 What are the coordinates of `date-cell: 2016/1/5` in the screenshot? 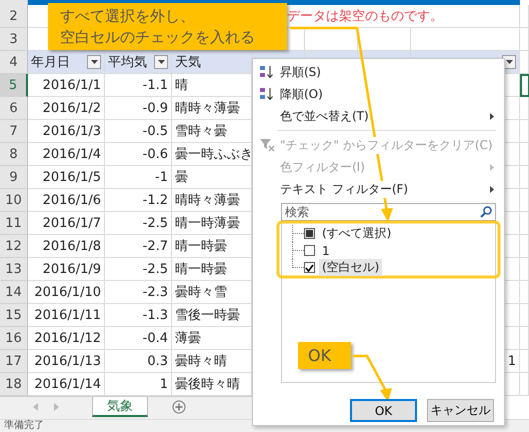 It's located at (66, 177).